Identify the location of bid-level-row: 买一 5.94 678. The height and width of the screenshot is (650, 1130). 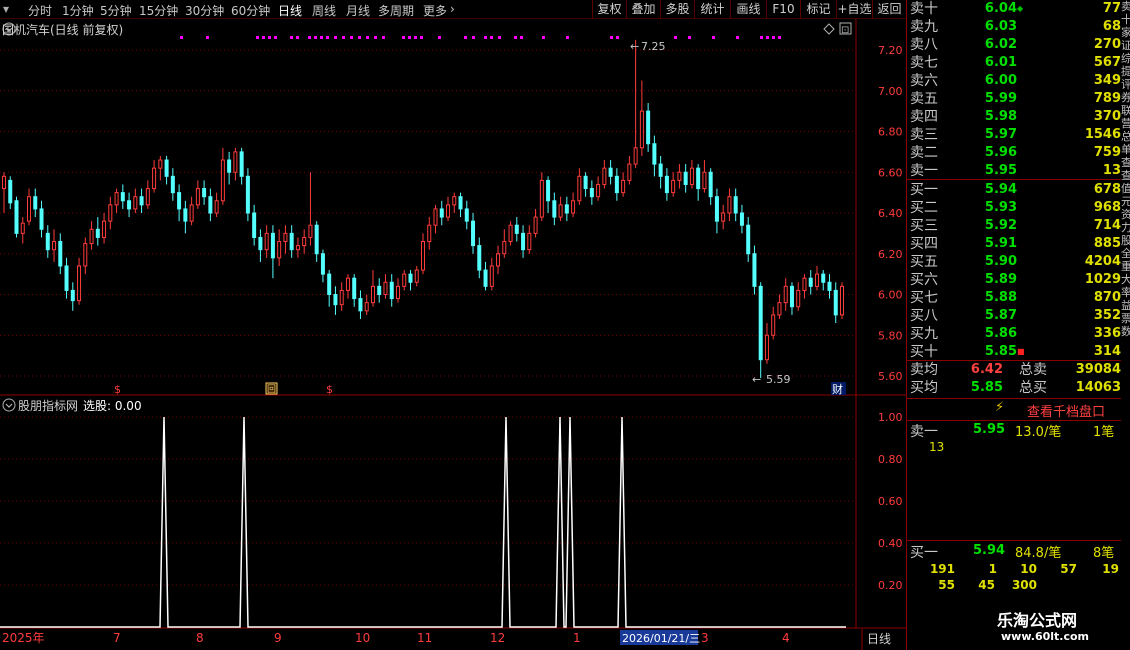
(1014, 190).